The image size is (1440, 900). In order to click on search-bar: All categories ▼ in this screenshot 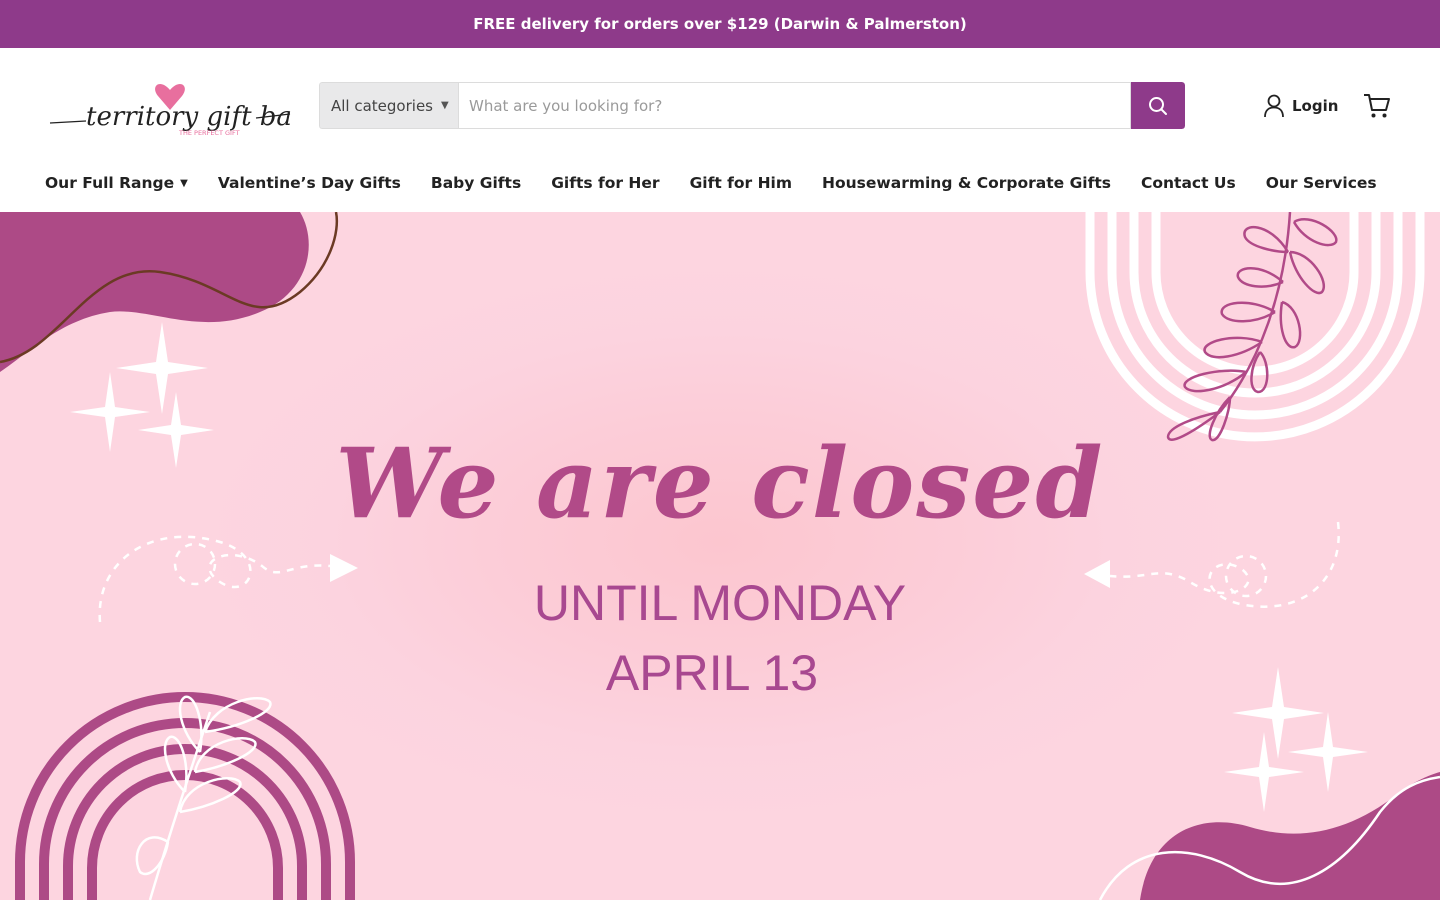, I will do `click(752, 105)`.